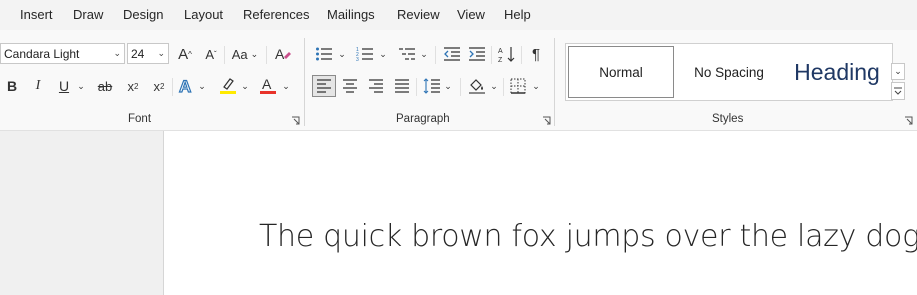 The height and width of the screenshot is (295, 917). What do you see at coordinates (203, 14) in the screenshot?
I see `menu-layout: Layout` at bounding box center [203, 14].